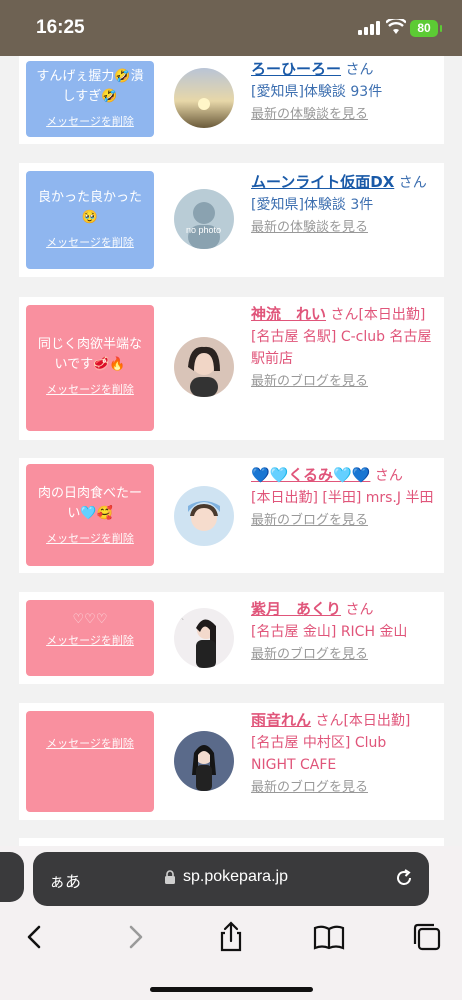 The image size is (462, 1000). I want to click on user-detail: [名古屋 金山] RICH 金山, so click(329, 632).